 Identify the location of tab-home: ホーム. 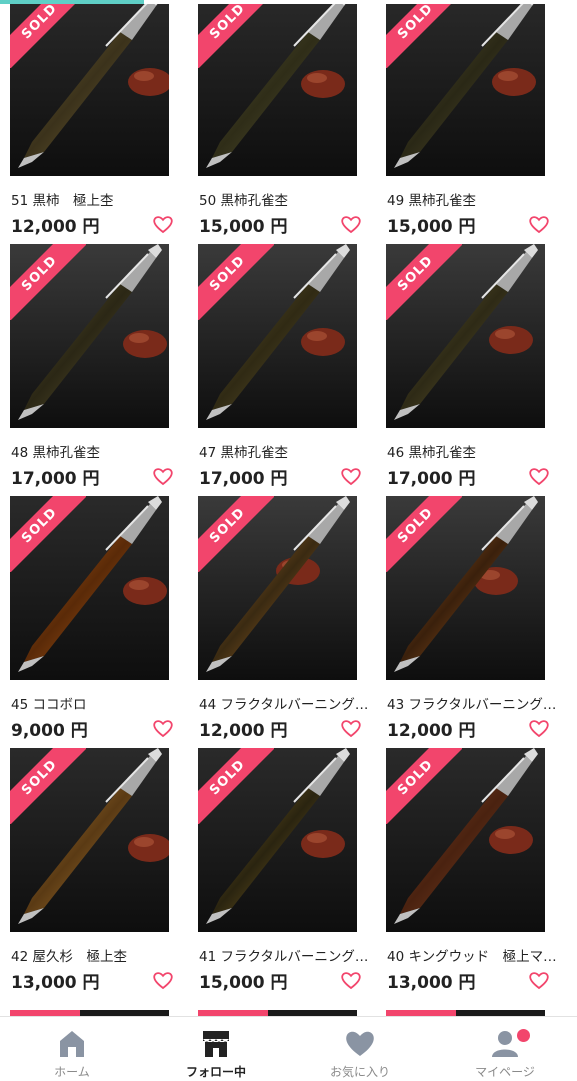
(72, 1049).